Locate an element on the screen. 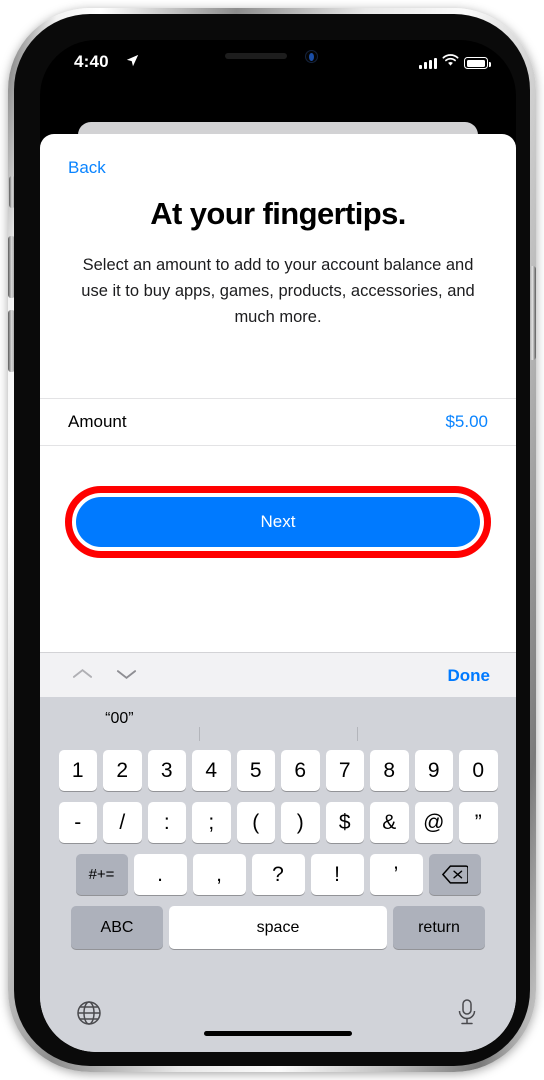  next-button: Next is located at coordinates (278, 522).